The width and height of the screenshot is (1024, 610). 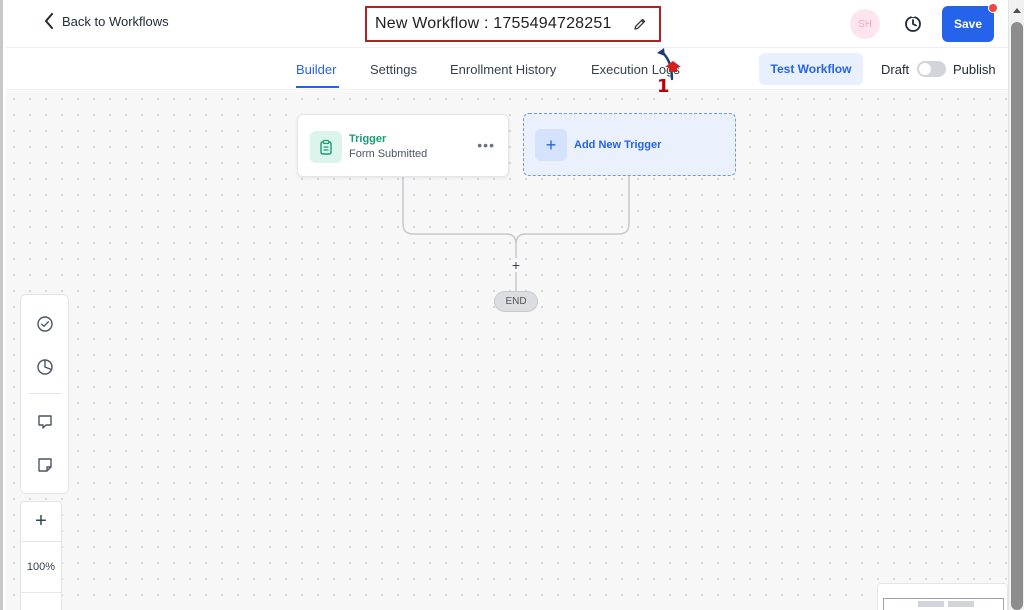 What do you see at coordinates (41, 567) in the screenshot?
I see `zoom-level: 100%` at bounding box center [41, 567].